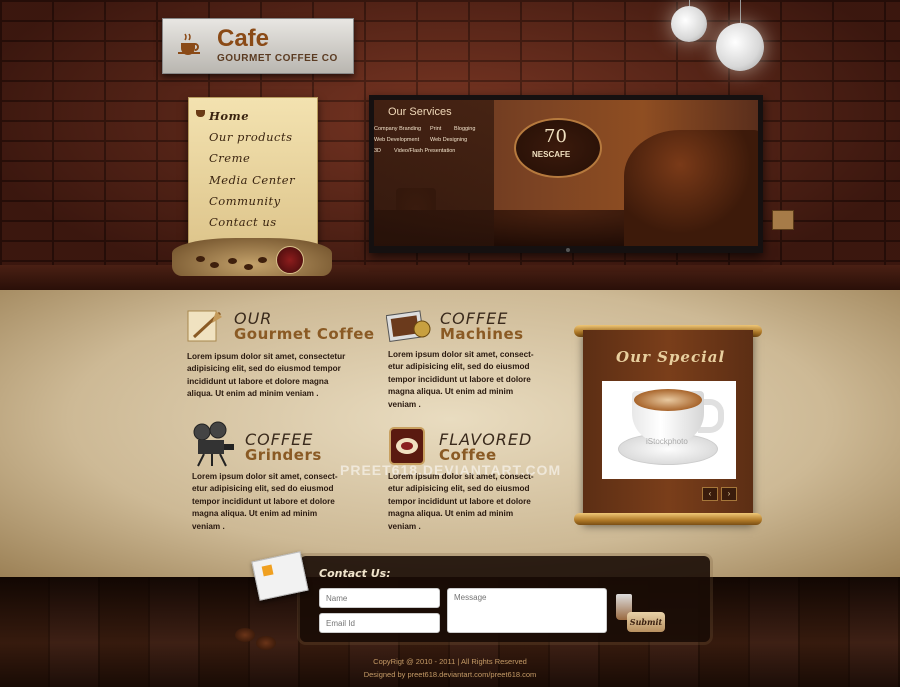 The height and width of the screenshot is (687, 900). Describe the element at coordinates (304, 334) in the screenshot. I see `feature-gourmet-heading-2: Gourmet Coffee` at that location.